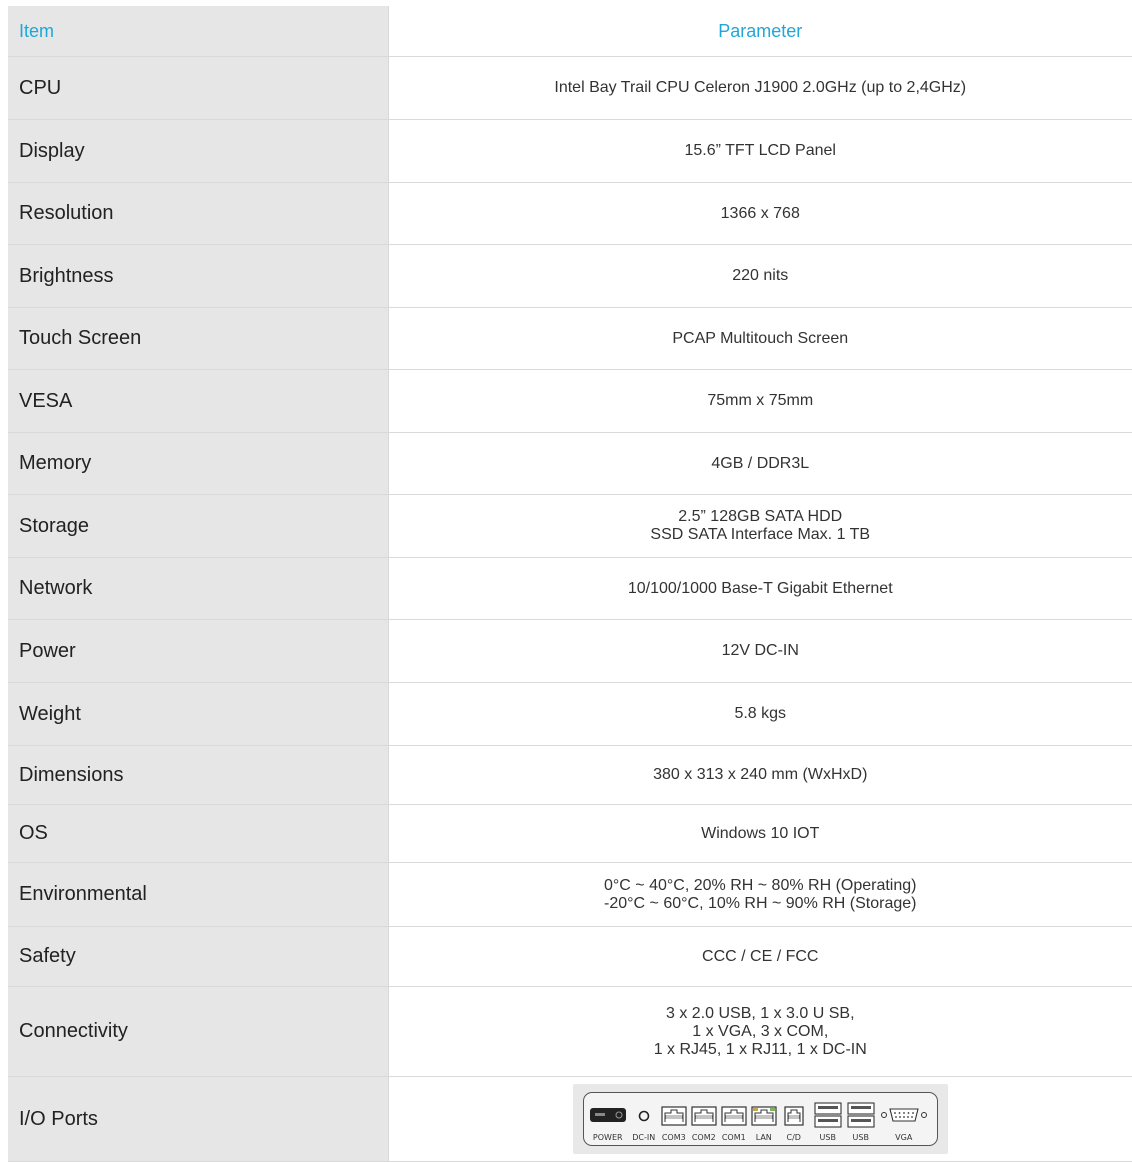  What do you see at coordinates (760, 903) in the screenshot?
I see `spec-parameter-line: -20°C ~ 60°C, 10% RH ~ 90% RH (Storage)` at bounding box center [760, 903].